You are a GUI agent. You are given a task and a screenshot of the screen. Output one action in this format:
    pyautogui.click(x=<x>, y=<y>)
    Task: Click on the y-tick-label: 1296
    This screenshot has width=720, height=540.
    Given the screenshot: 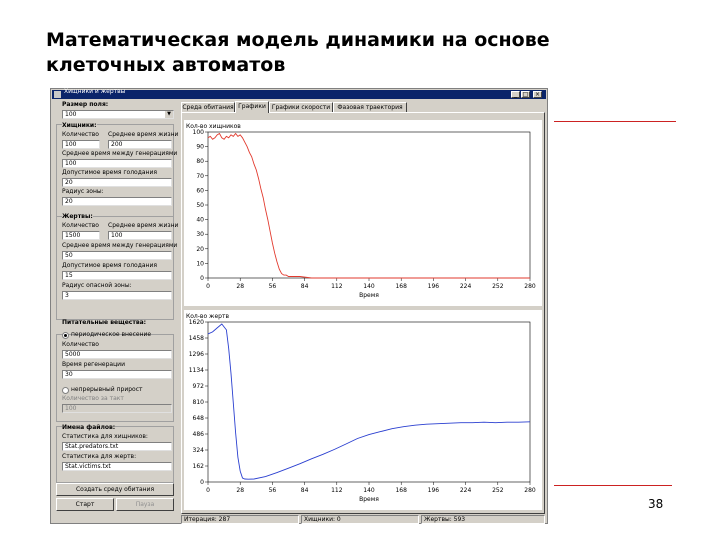 What is the action you would take?
    pyautogui.click(x=196, y=354)
    